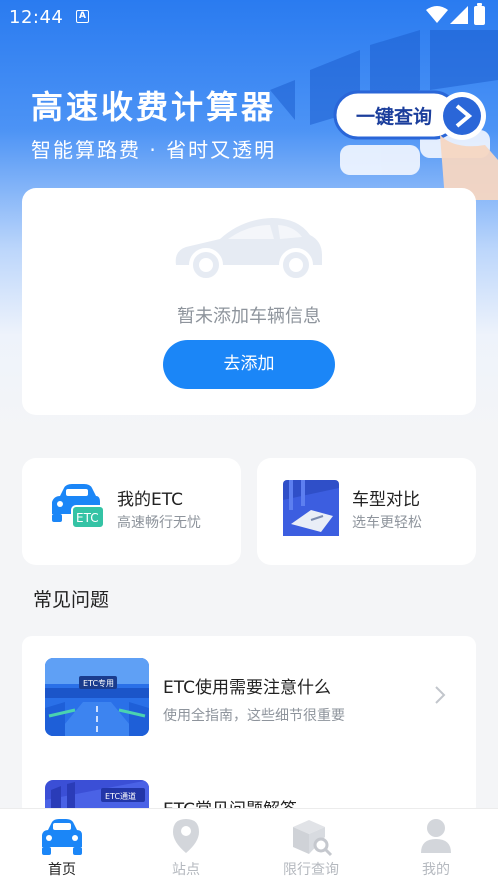  Describe the element at coordinates (366, 511) in the screenshot. I see `model-compare-card: 车型对比 选车更轻松` at that location.